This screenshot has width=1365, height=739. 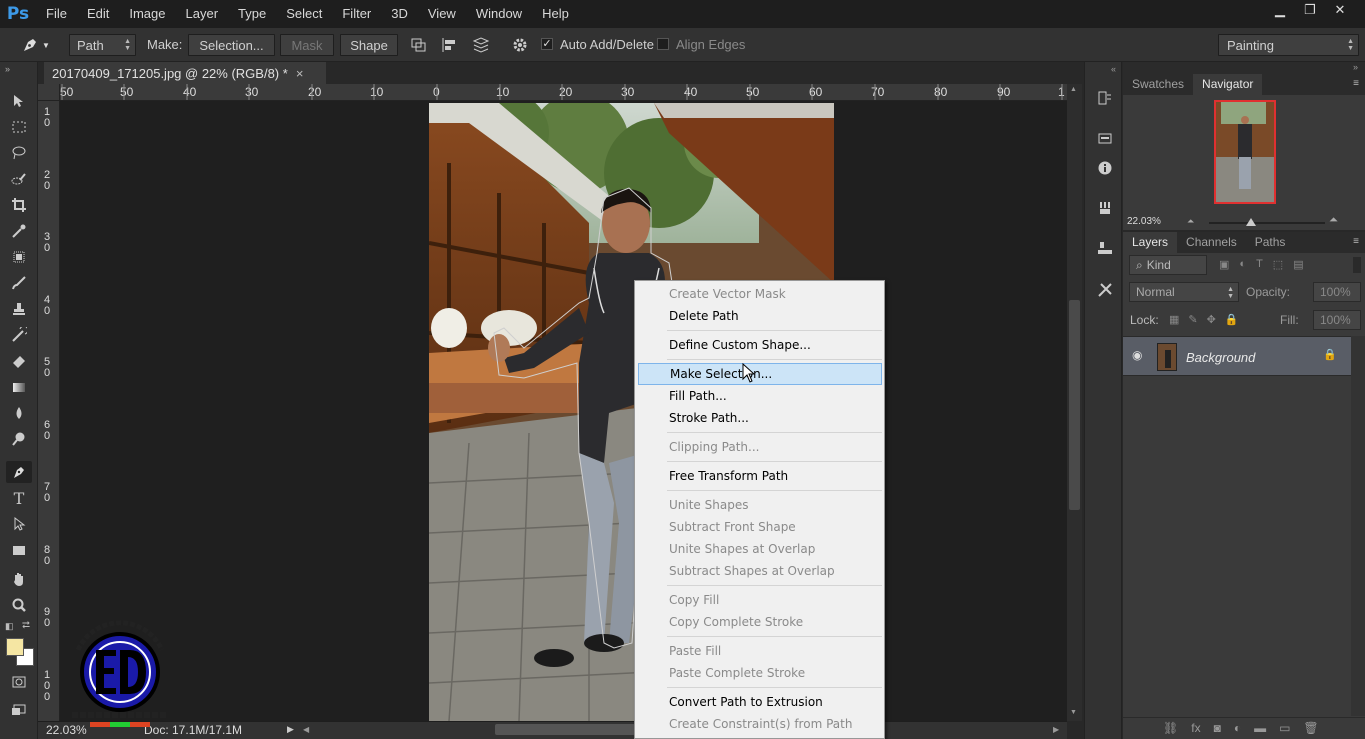 What do you see at coordinates (9, 626) in the screenshot?
I see `default-colors-icon: ◧` at bounding box center [9, 626].